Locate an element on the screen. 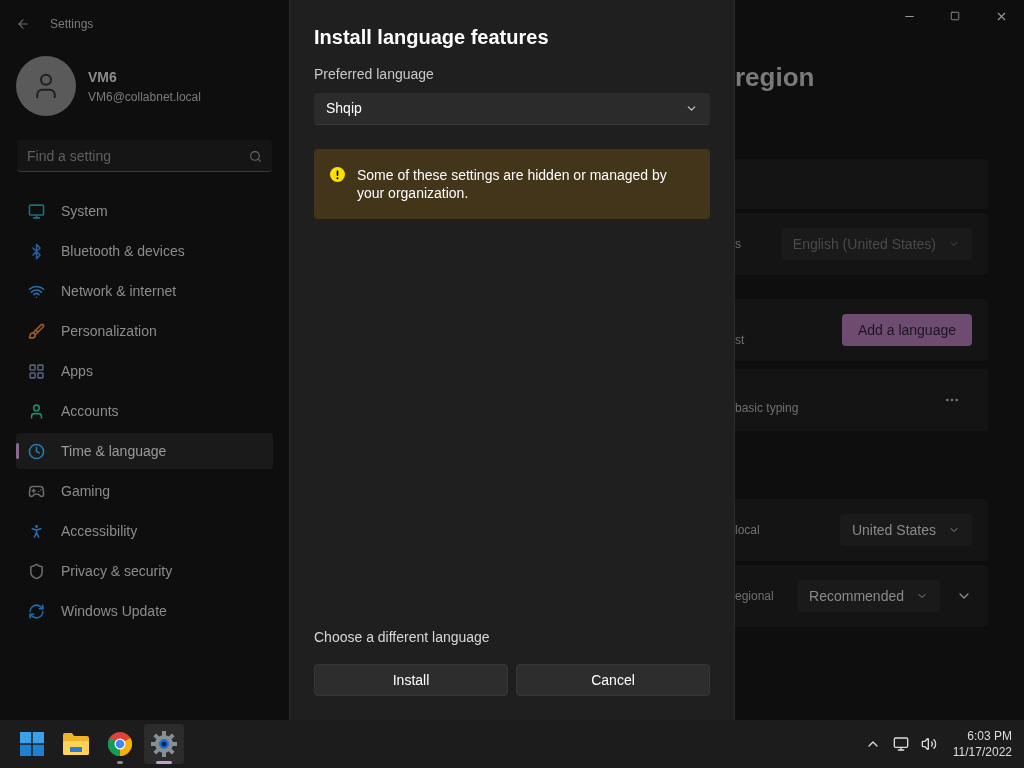  apps-icon is located at coordinates (36, 371).